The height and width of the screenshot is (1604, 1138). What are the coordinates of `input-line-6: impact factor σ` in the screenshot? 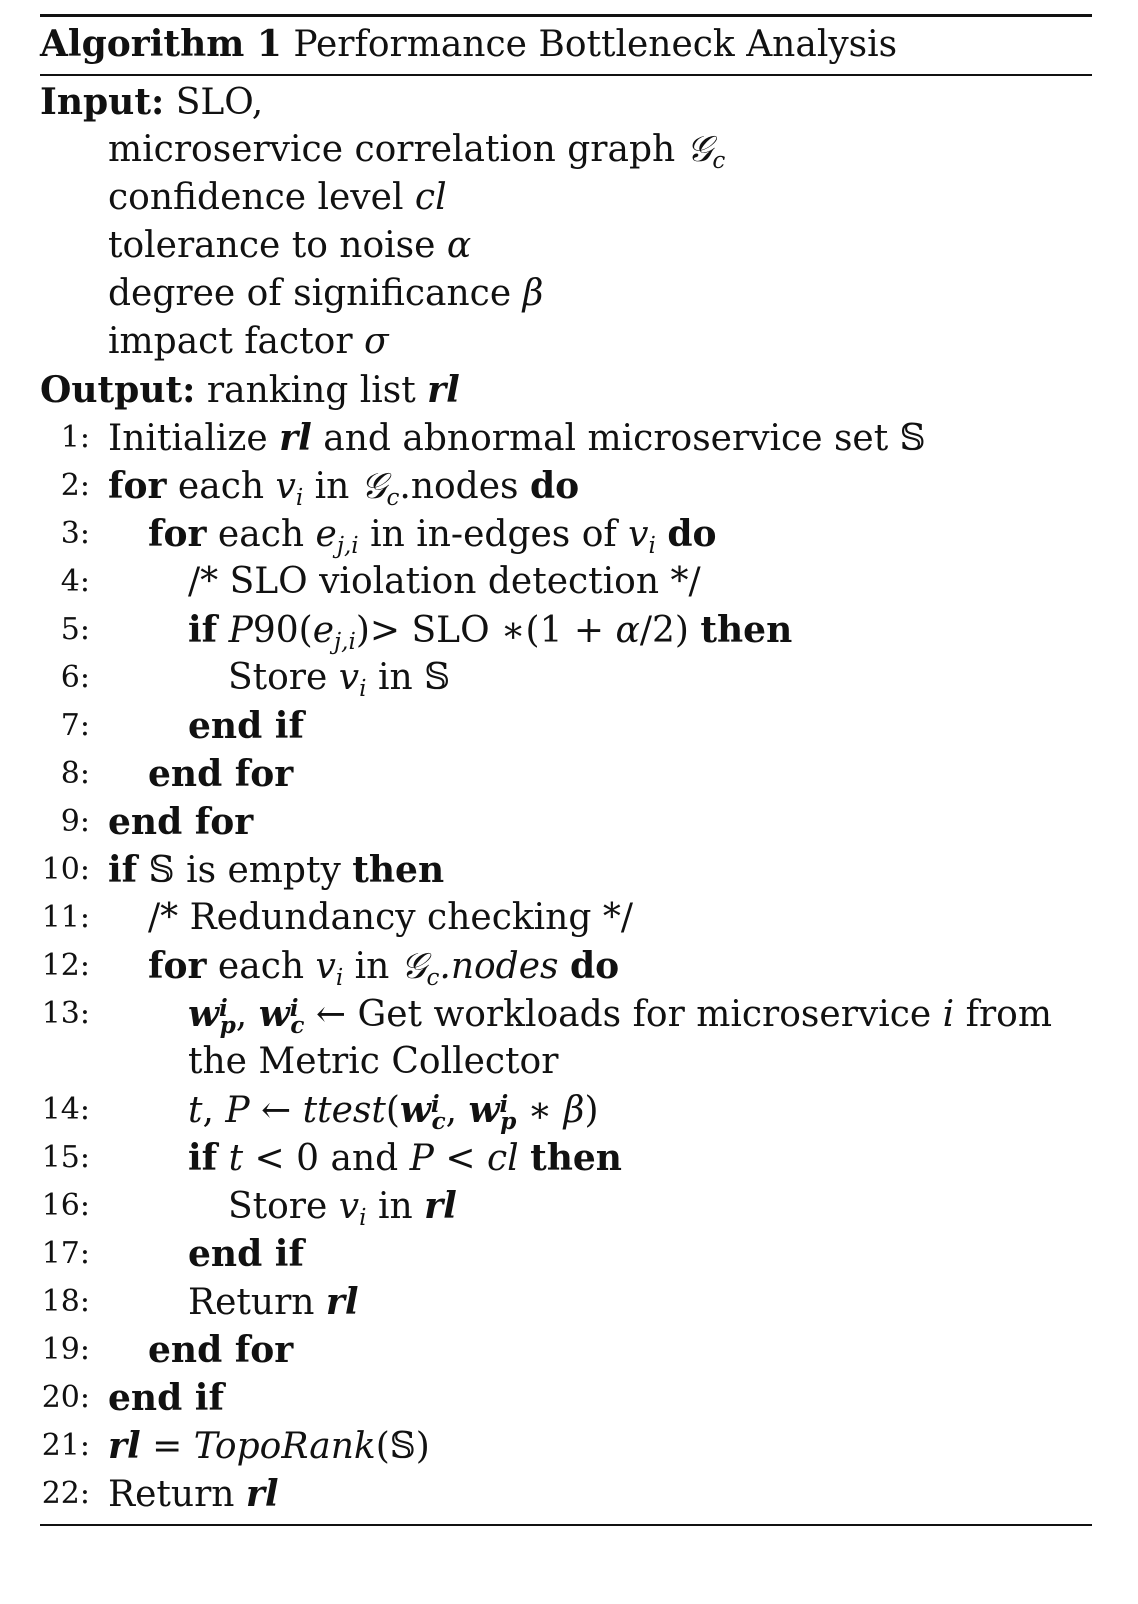 It's located at (248, 342).